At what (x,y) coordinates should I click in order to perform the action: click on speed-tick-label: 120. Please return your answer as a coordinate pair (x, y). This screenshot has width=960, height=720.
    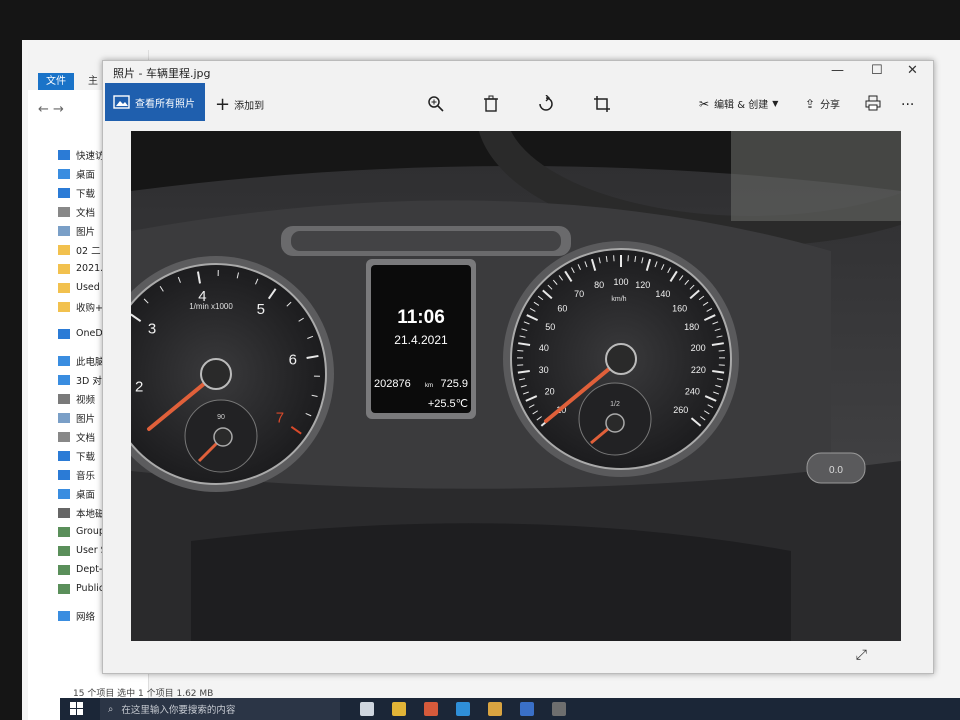
    Looking at the image, I should click on (642, 285).